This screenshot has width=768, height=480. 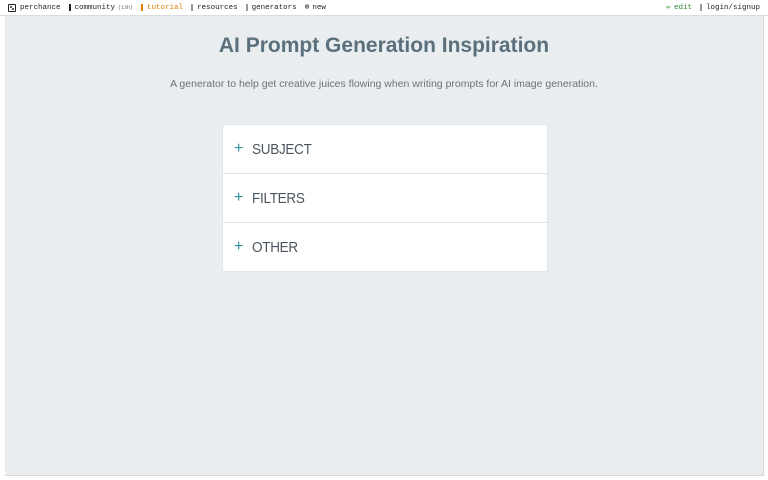 What do you see at coordinates (192, 7) in the screenshot?
I see `resources-icon` at bounding box center [192, 7].